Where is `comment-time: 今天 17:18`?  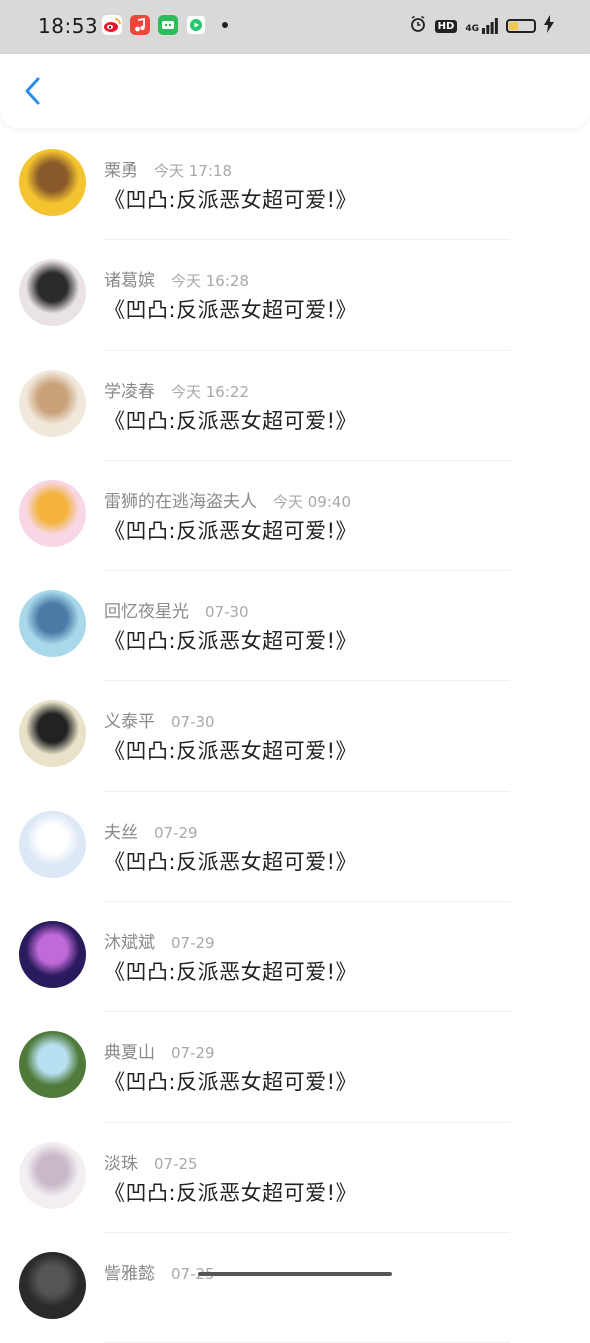 comment-time: 今天 17:18 is located at coordinates (193, 171).